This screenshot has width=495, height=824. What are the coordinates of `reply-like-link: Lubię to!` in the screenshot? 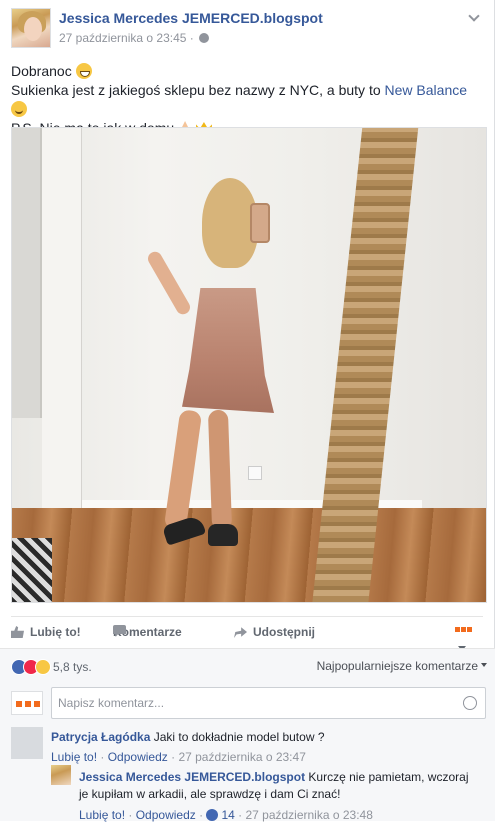 It's located at (102, 815).